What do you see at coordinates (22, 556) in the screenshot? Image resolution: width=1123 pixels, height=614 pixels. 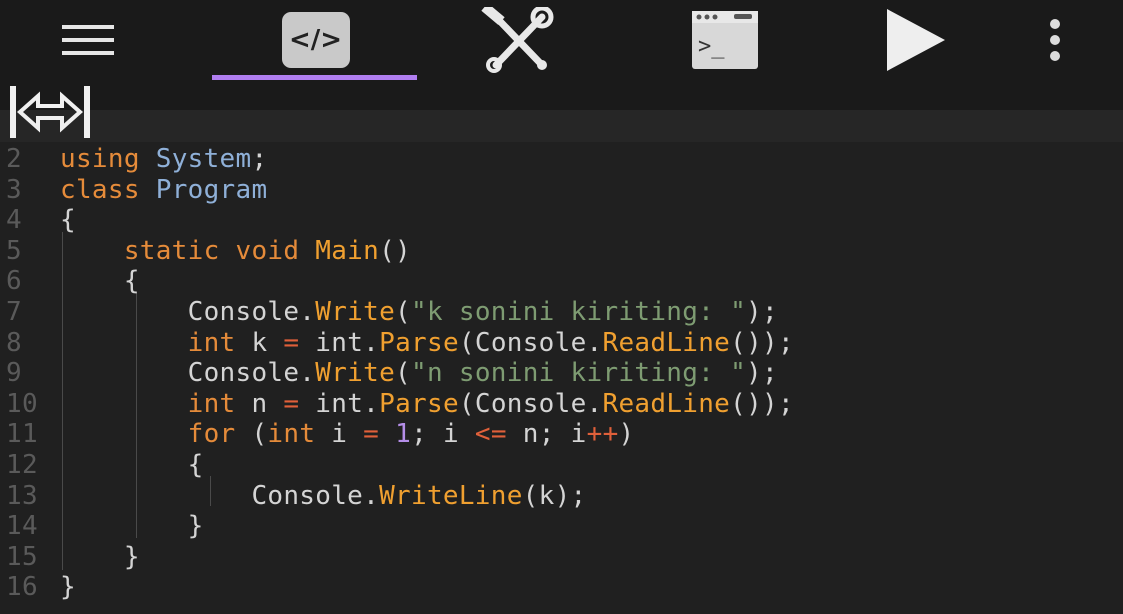 I see `line-number: 15` at bounding box center [22, 556].